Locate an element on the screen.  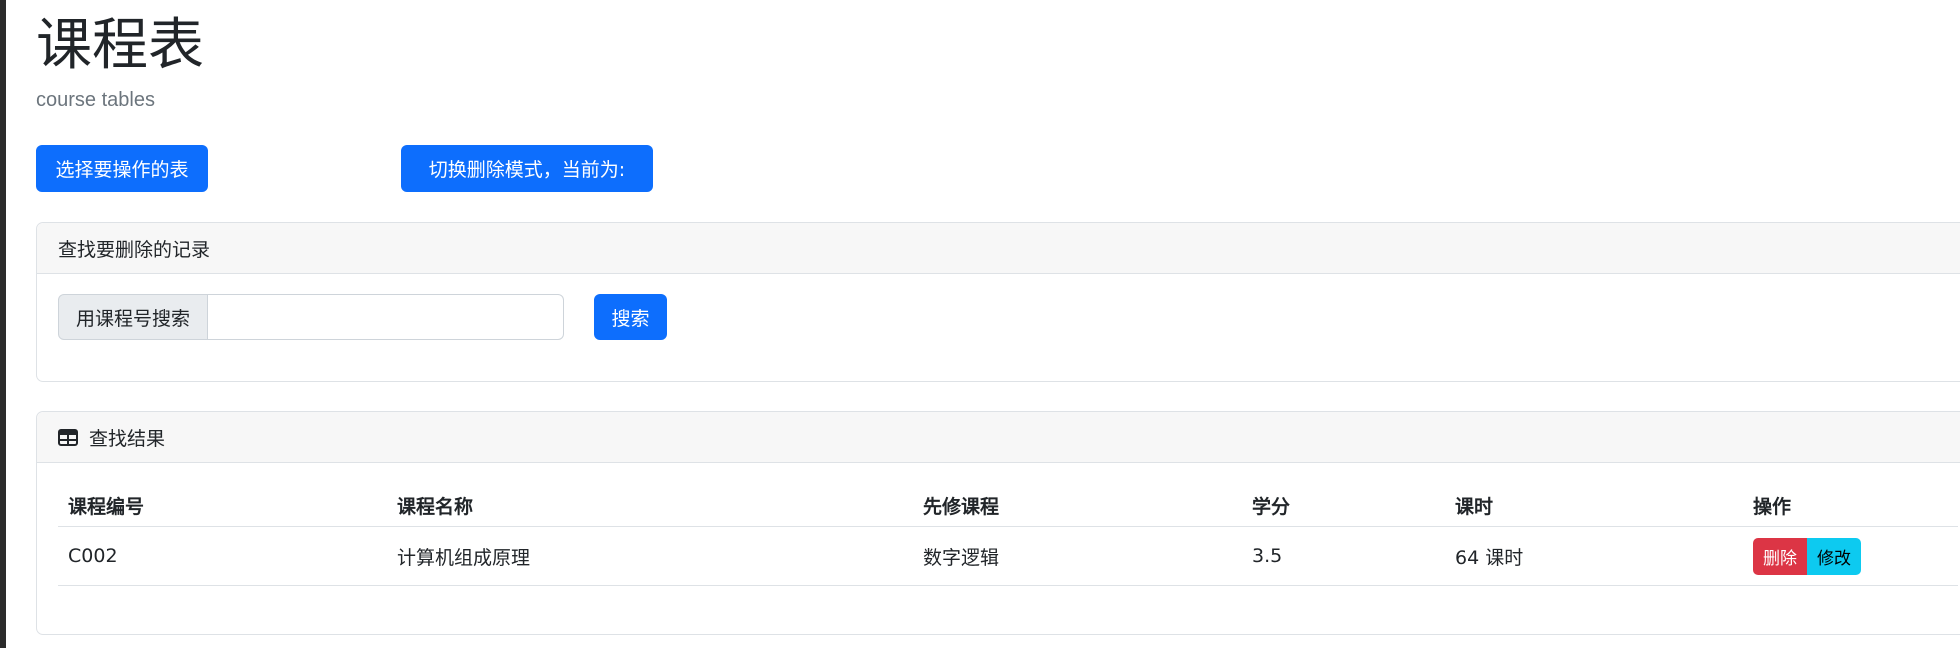
column-header-hours: 课时 is located at coordinates (1594, 505).